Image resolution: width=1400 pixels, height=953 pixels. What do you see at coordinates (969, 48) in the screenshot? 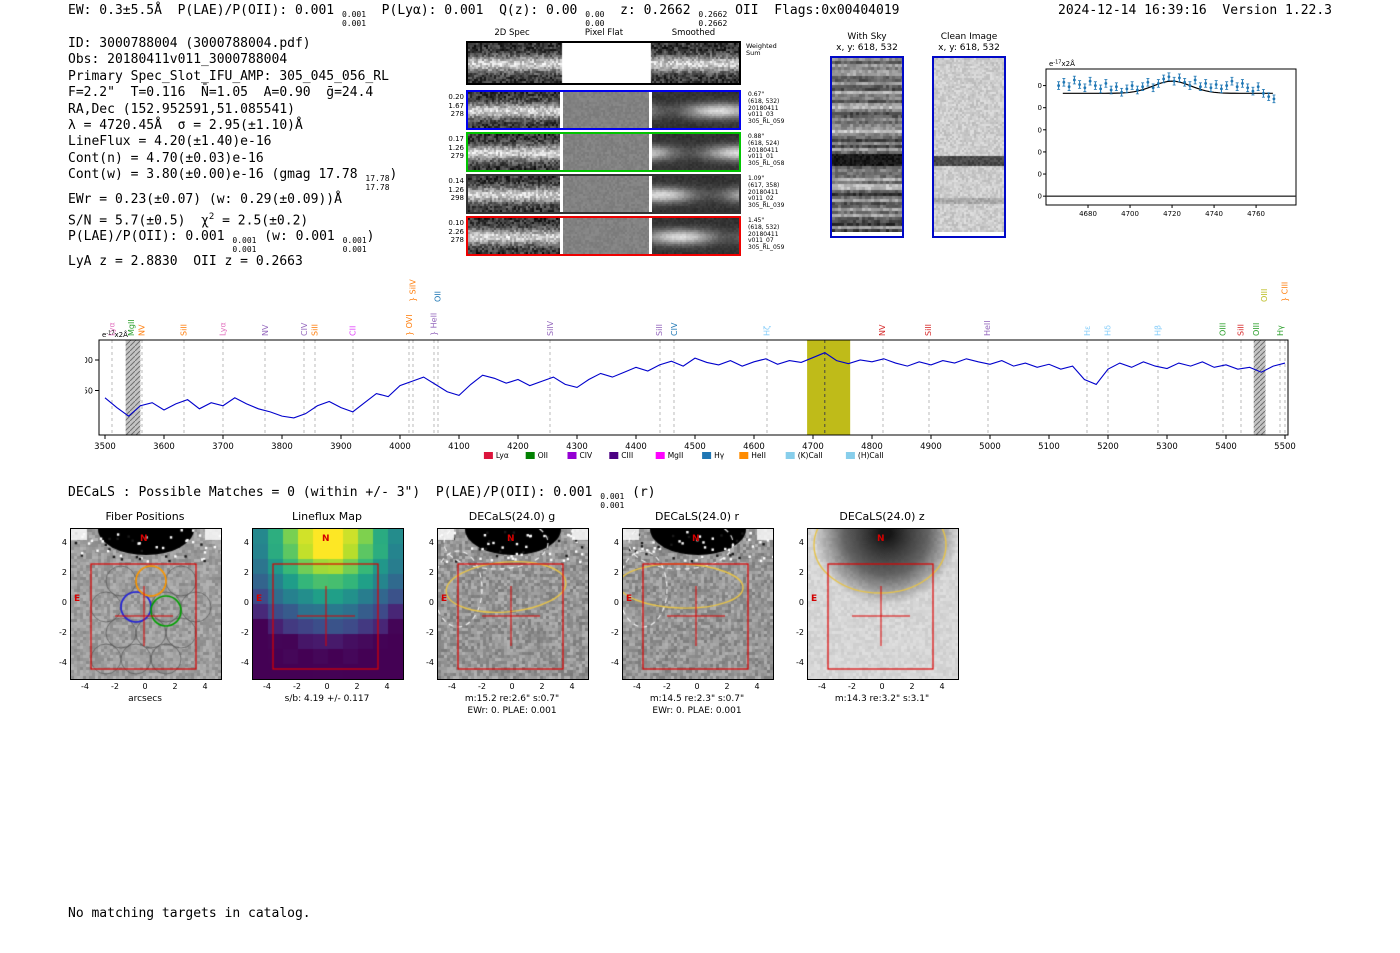
I see `clean-image-coords: x, y: 618, 532` at bounding box center [969, 48].